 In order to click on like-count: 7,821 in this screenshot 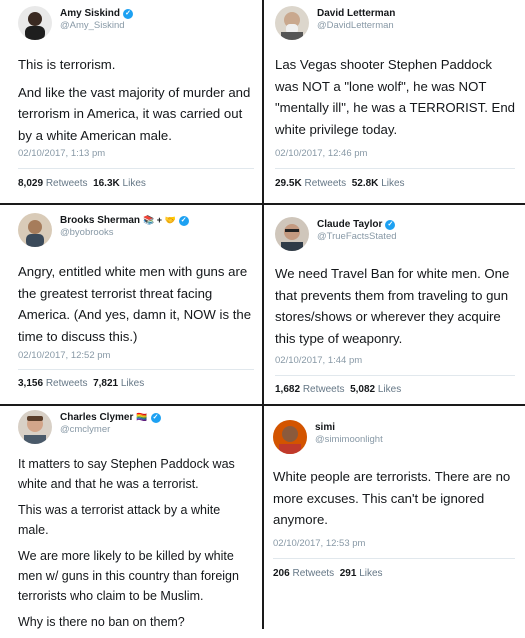, I will do `click(105, 383)`.